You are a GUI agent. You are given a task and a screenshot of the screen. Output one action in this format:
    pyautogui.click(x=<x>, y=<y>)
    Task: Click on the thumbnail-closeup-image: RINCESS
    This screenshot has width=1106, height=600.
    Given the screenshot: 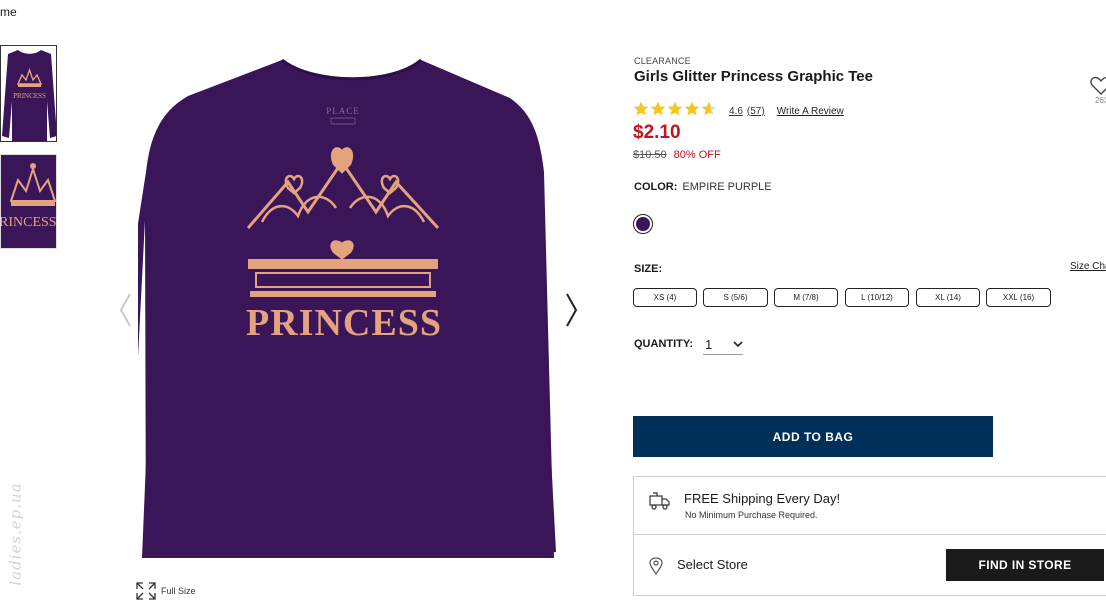 What is the action you would take?
    pyautogui.click(x=29, y=201)
    